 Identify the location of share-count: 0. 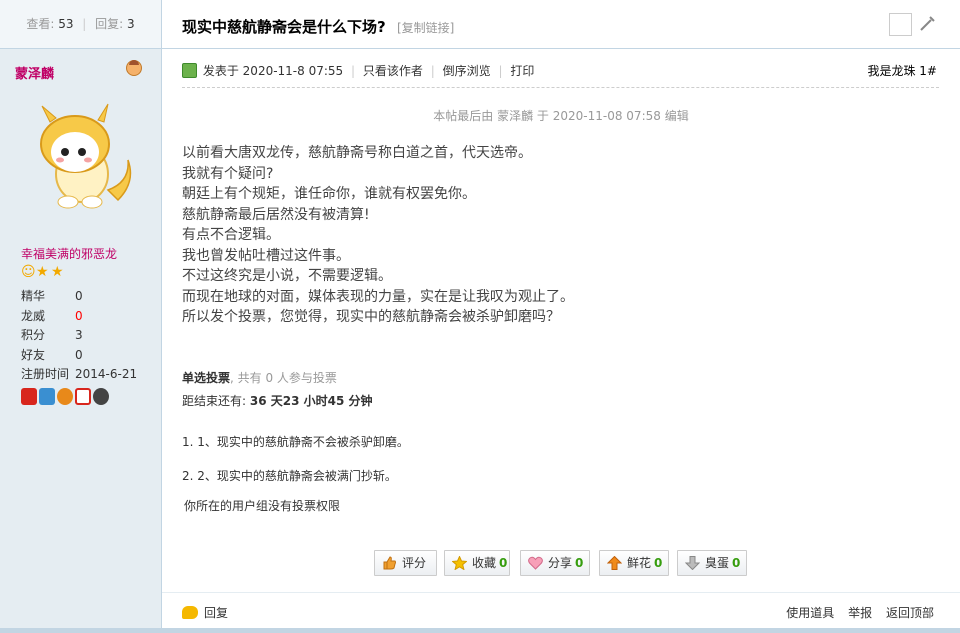
(579, 563).